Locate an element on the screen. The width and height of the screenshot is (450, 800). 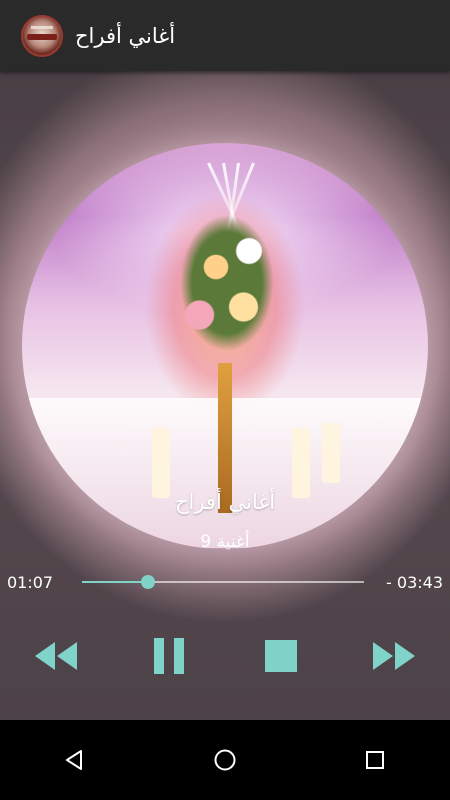
back-button is located at coordinates (75, 760).